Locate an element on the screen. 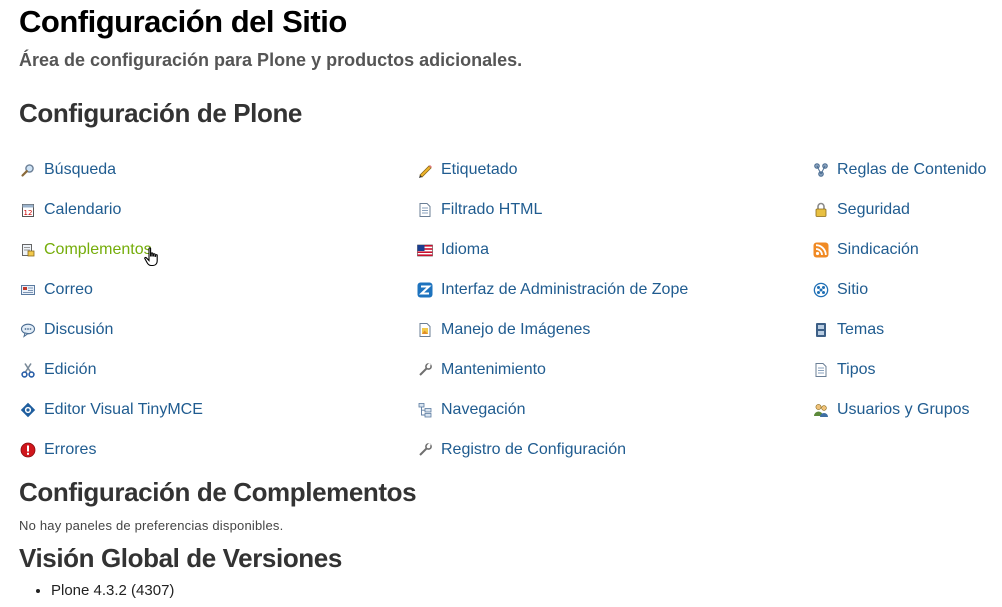  config-item-tinymce: Editor Visual TinyMCE is located at coordinates (111, 410).